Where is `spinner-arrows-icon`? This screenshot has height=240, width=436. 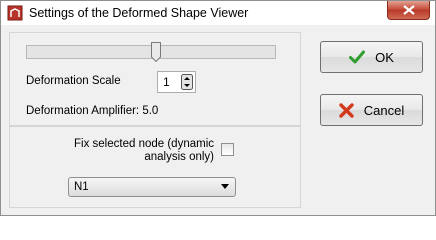
spinner-arrows-icon is located at coordinates (187, 82).